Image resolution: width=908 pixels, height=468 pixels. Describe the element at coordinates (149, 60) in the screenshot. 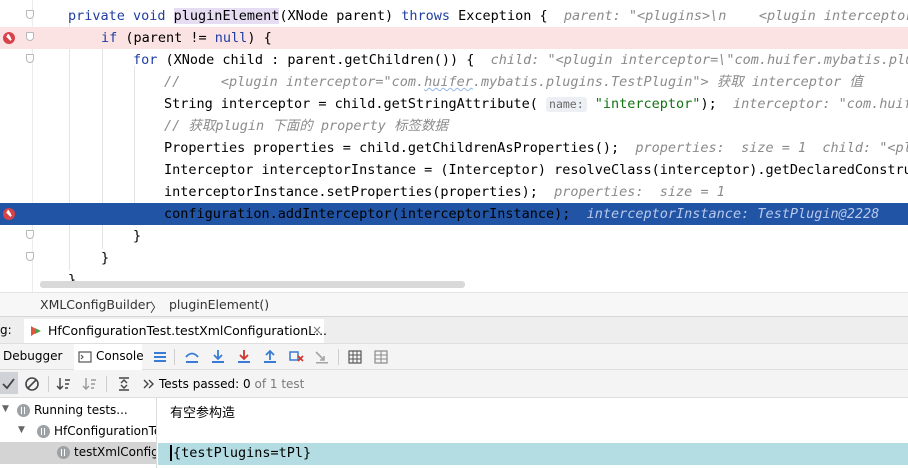

I see `code-token: for` at that location.